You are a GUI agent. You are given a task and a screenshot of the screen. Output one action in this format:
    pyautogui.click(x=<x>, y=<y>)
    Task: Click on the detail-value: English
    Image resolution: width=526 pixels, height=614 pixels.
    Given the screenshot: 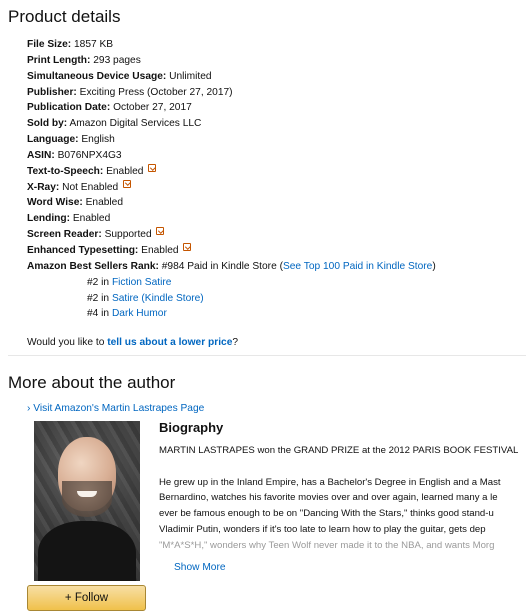 What is the action you would take?
    pyautogui.click(x=98, y=140)
    